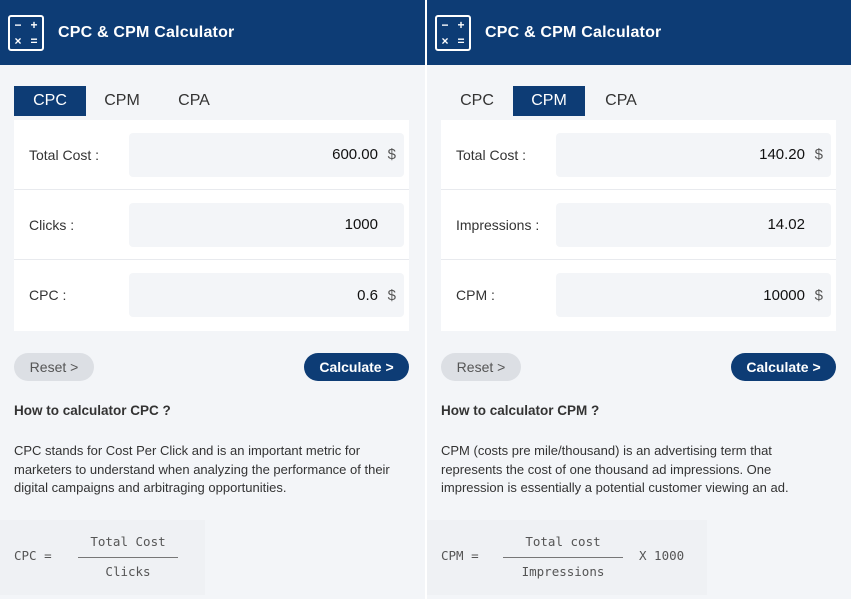  I want to click on cpc-label: CPC :, so click(48, 295).